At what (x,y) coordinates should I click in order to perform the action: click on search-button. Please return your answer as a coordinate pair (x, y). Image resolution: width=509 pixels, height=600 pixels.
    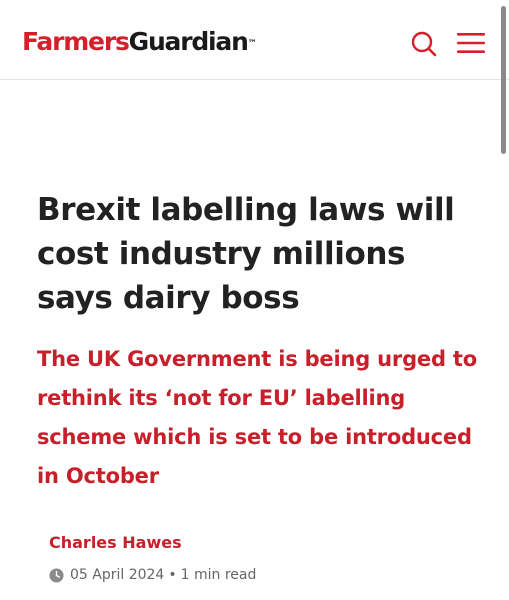
    Looking at the image, I should click on (424, 44).